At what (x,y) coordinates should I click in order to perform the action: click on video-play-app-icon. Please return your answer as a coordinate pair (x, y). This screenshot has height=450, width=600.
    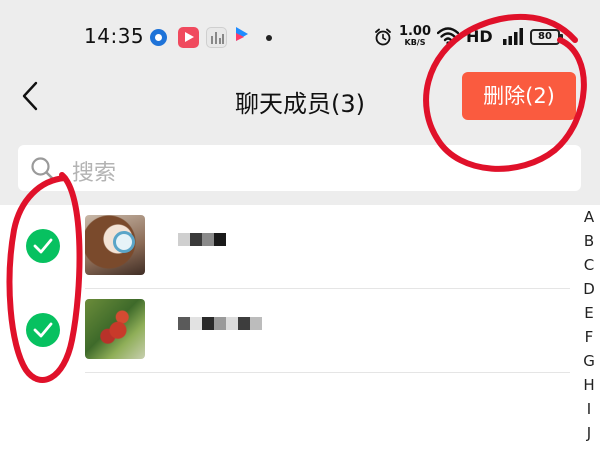
    Looking at the image, I should click on (188, 37).